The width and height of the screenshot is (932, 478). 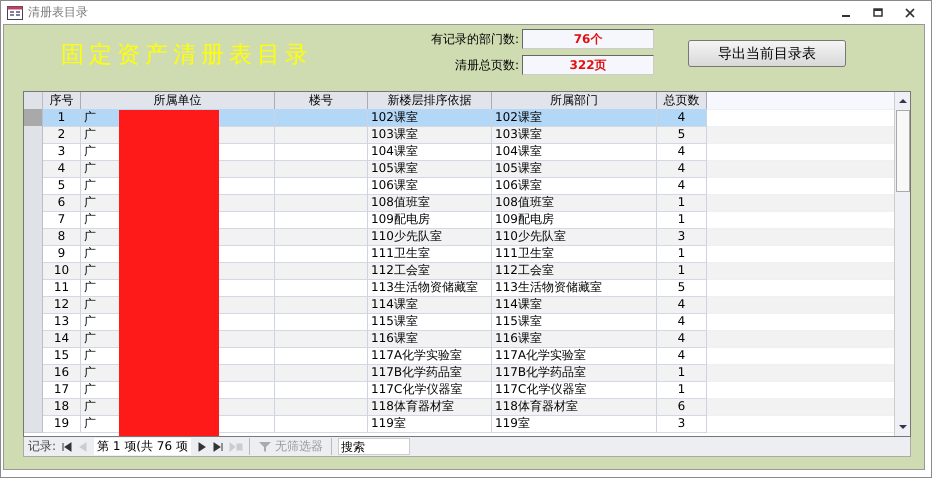 I want to click on summary-label: 清册总页数:, so click(x=487, y=65).